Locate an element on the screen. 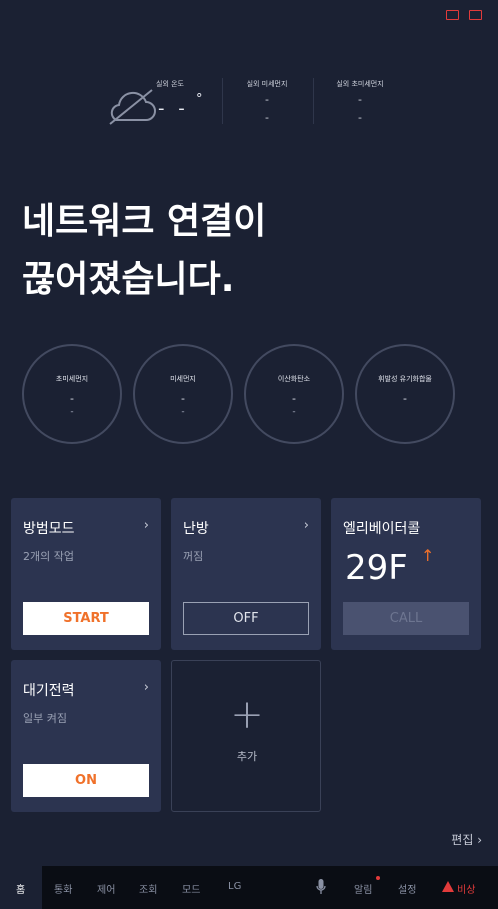 Image resolution: width=498 pixels, height=909 pixels. nav-mode: 모드 is located at coordinates (191, 888).